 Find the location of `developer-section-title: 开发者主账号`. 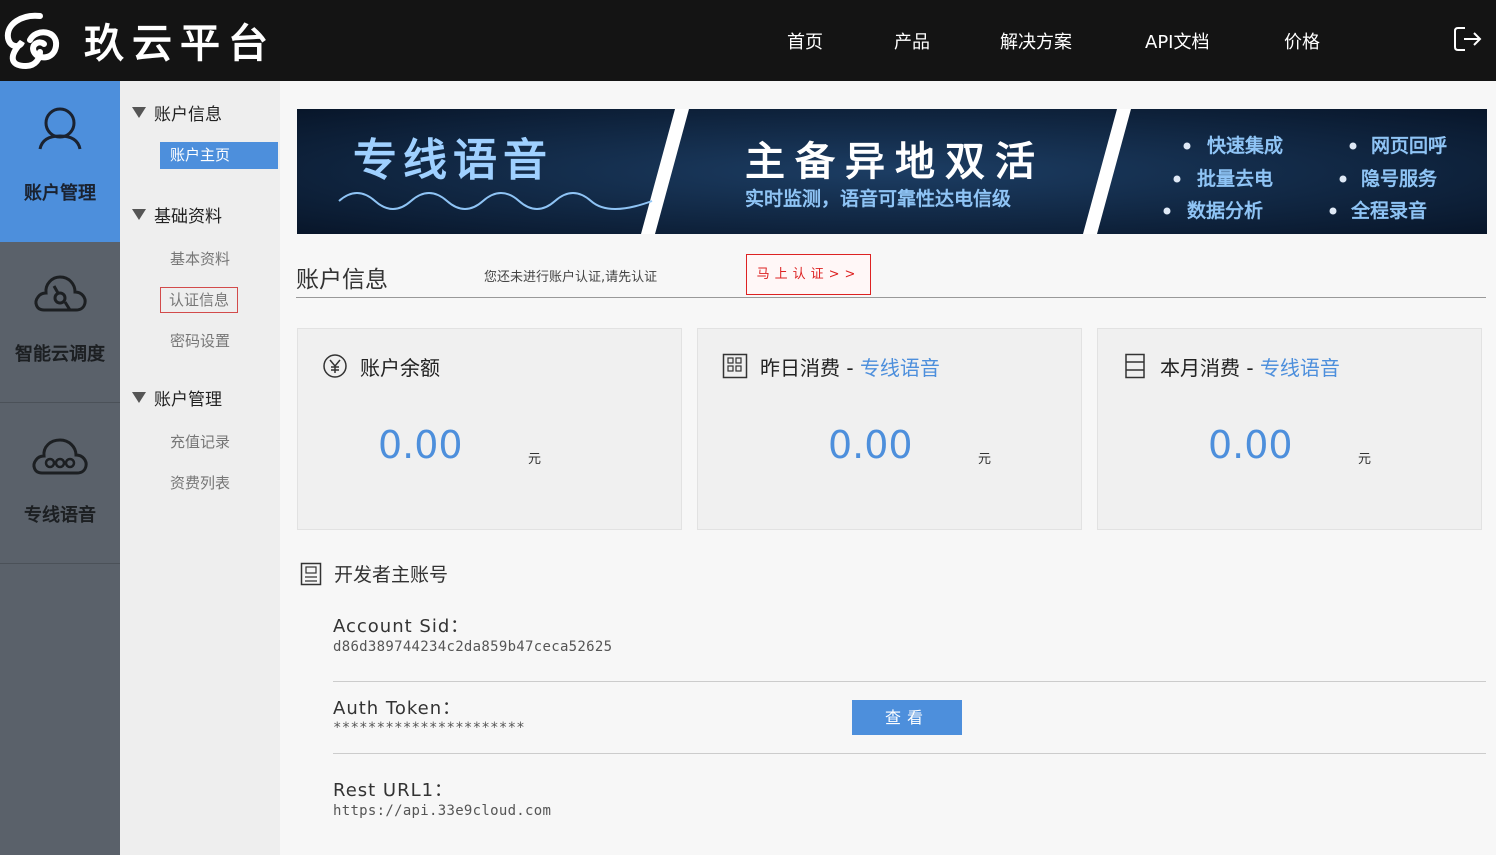

developer-section-title: 开发者主账号 is located at coordinates (374, 573).